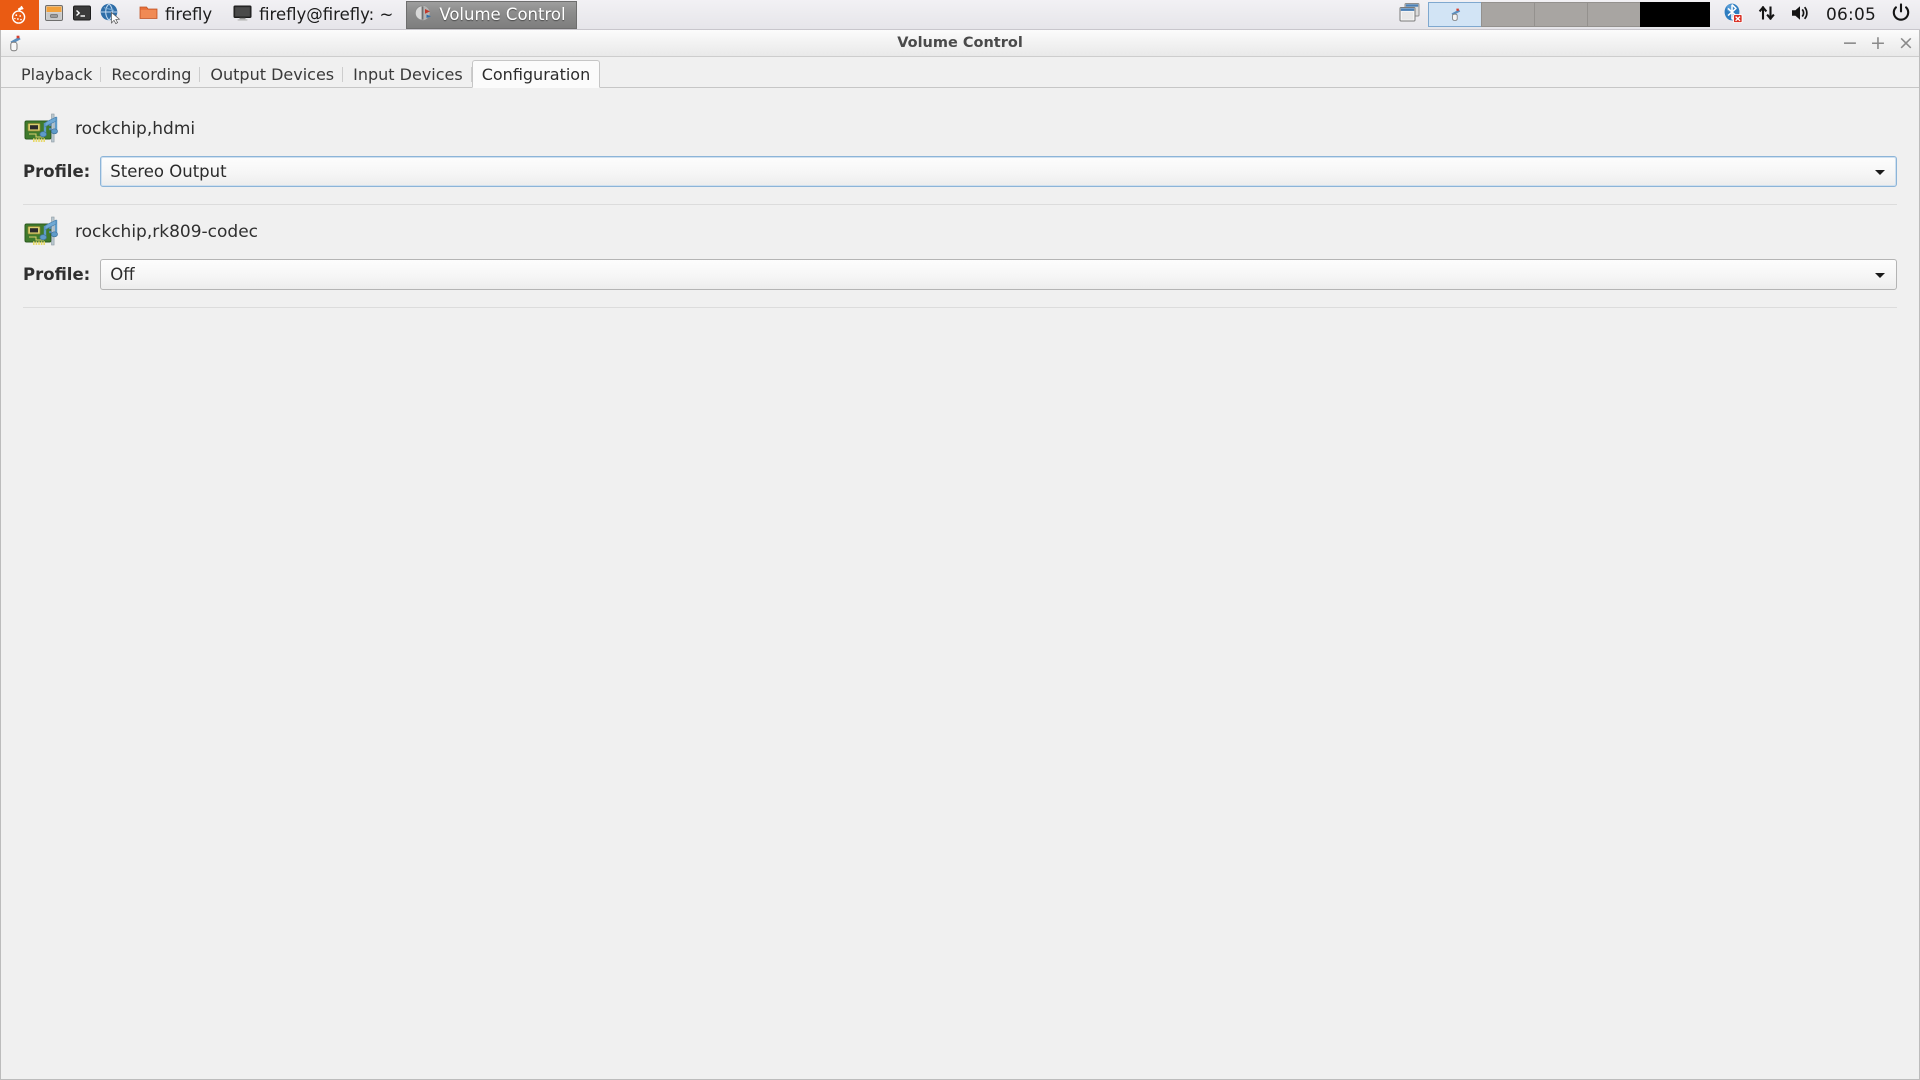 Image resolution: width=1920 pixels, height=1080 pixels. I want to click on card-section-rk809-codec: rockchip,rk809-codec Profile: Off, so click(960, 247).